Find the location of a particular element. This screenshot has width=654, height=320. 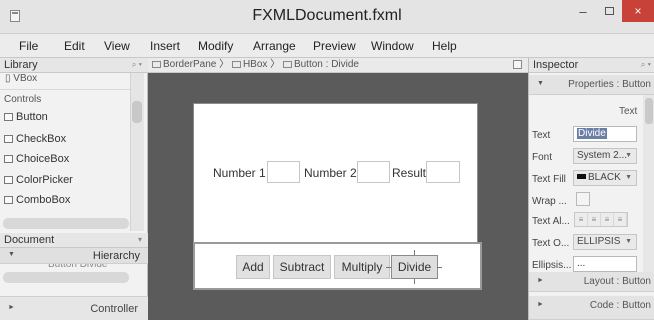

maximize-button is located at coordinates (609, 11).